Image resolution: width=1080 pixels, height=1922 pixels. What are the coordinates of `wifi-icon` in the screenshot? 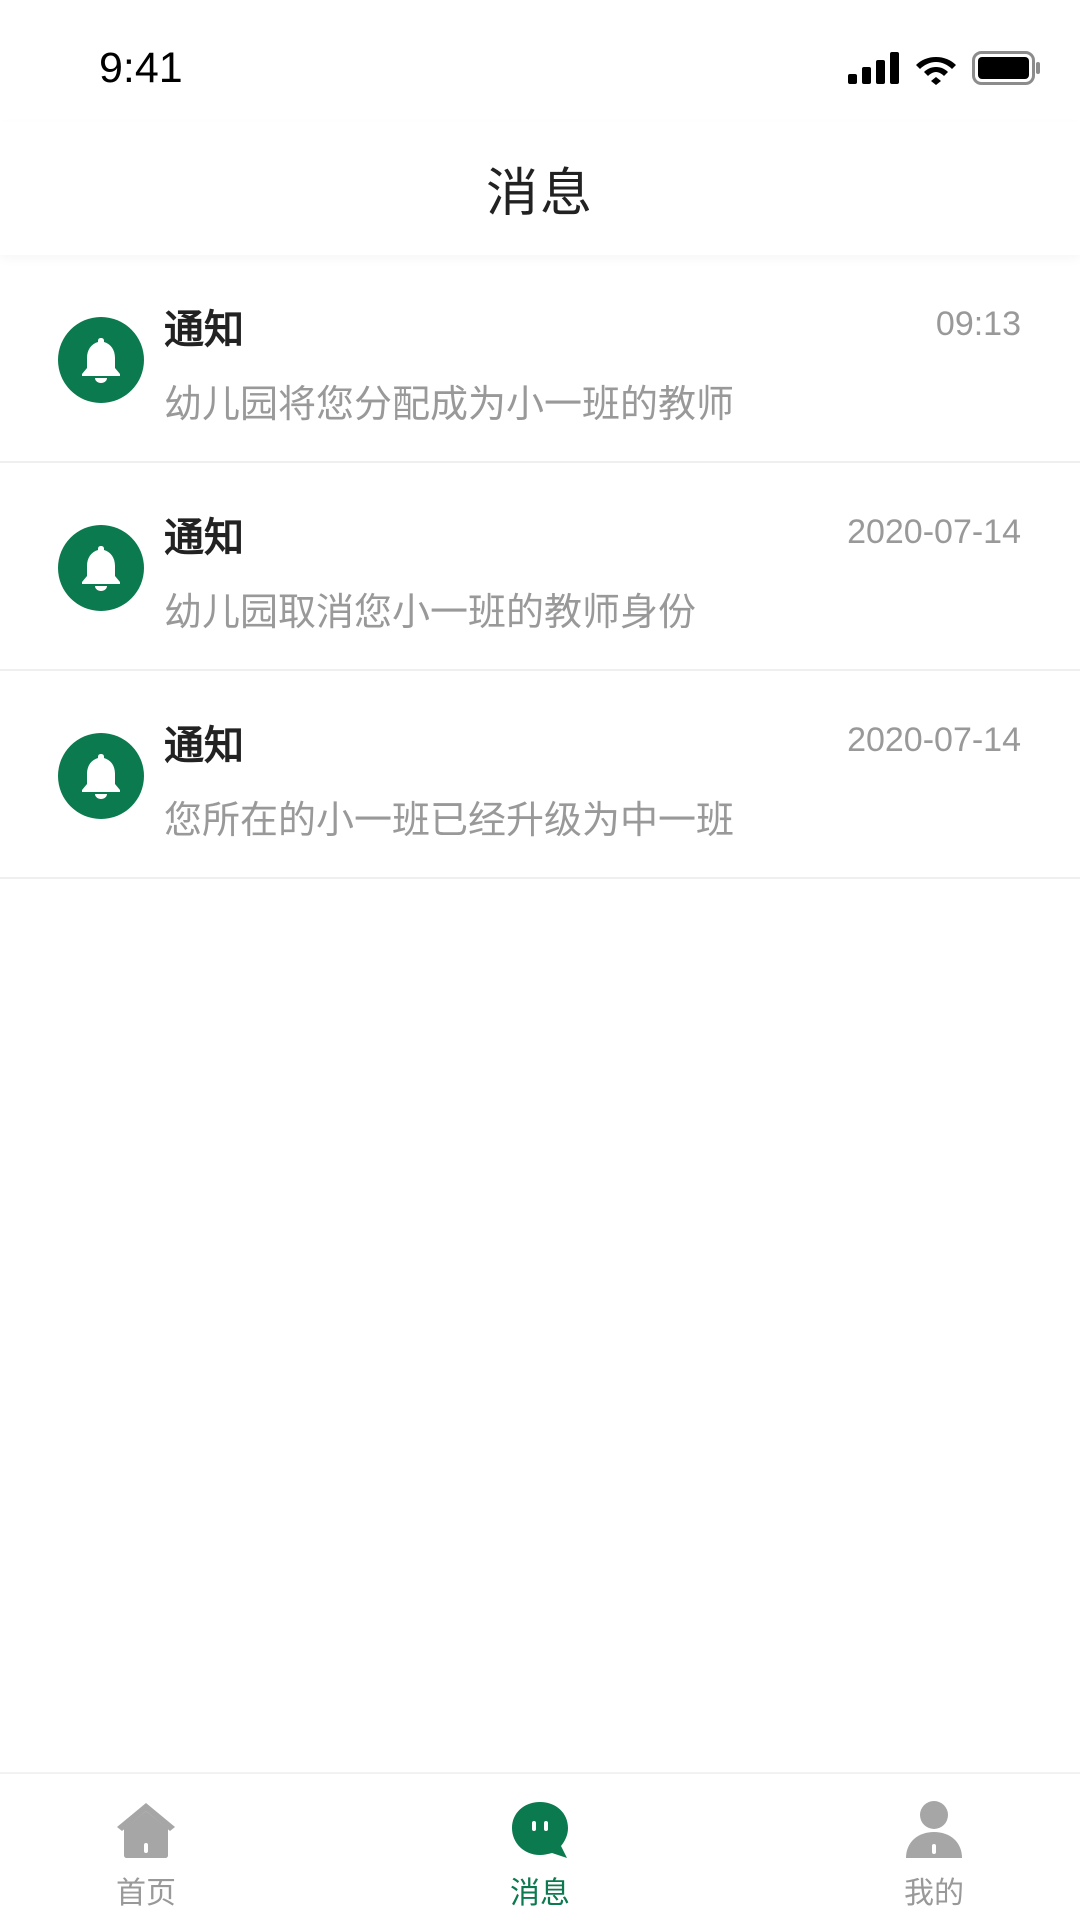 It's located at (936, 71).